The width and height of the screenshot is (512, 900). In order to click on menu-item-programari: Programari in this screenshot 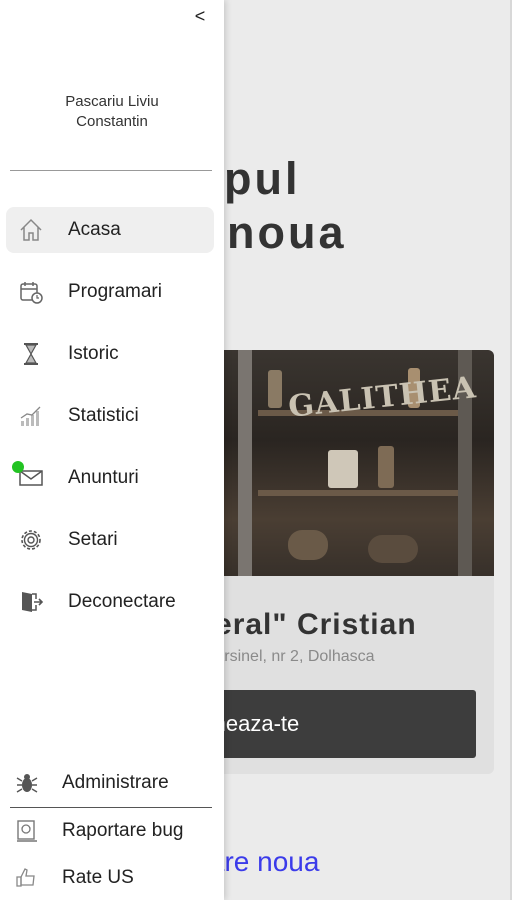, I will do `click(110, 292)`.